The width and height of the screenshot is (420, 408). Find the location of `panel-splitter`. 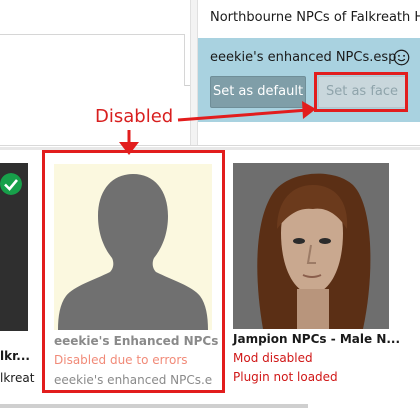

panel-splitter is located at coordinates (194, 72).